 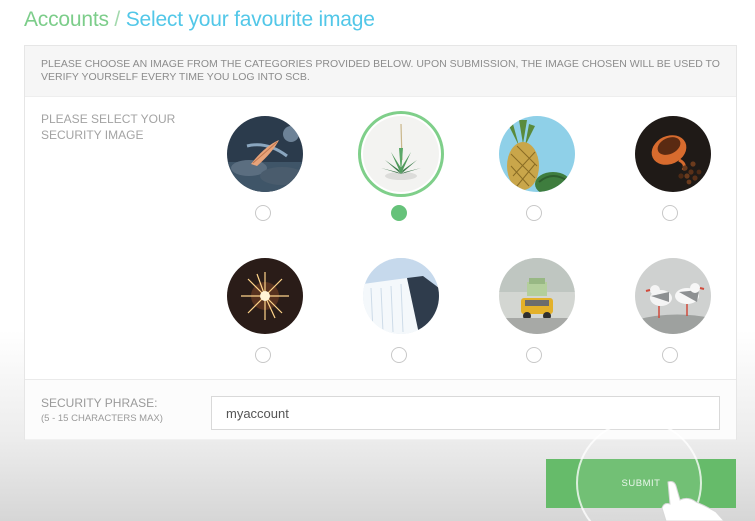 What do you see at coordinates (465, 413) in the screenshot?
I see `security-phrase-input` at bounding box center [465, 413].